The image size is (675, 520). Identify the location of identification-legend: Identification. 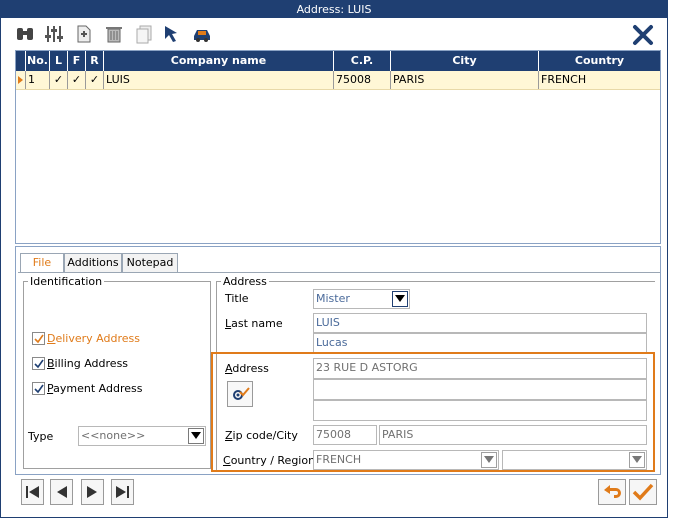
(66, 281).